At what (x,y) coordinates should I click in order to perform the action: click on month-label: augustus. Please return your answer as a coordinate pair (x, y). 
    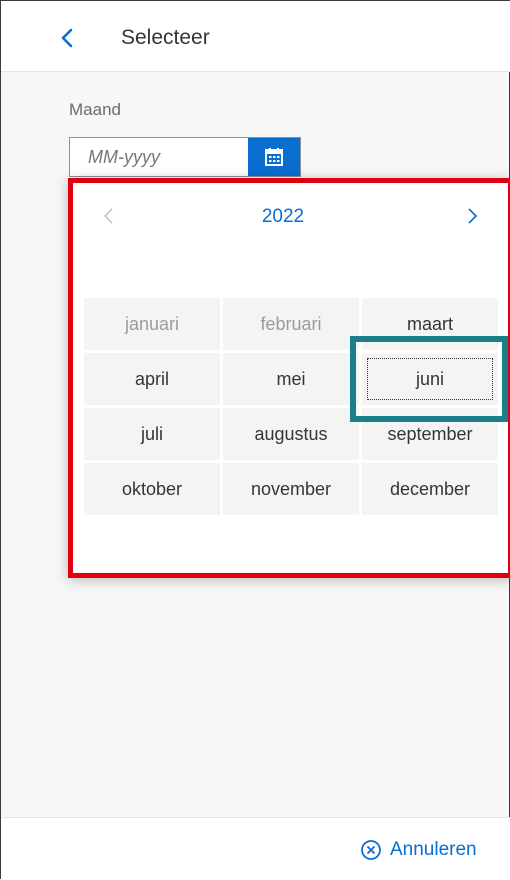
    Looking at the image, I should click on (291, 433).